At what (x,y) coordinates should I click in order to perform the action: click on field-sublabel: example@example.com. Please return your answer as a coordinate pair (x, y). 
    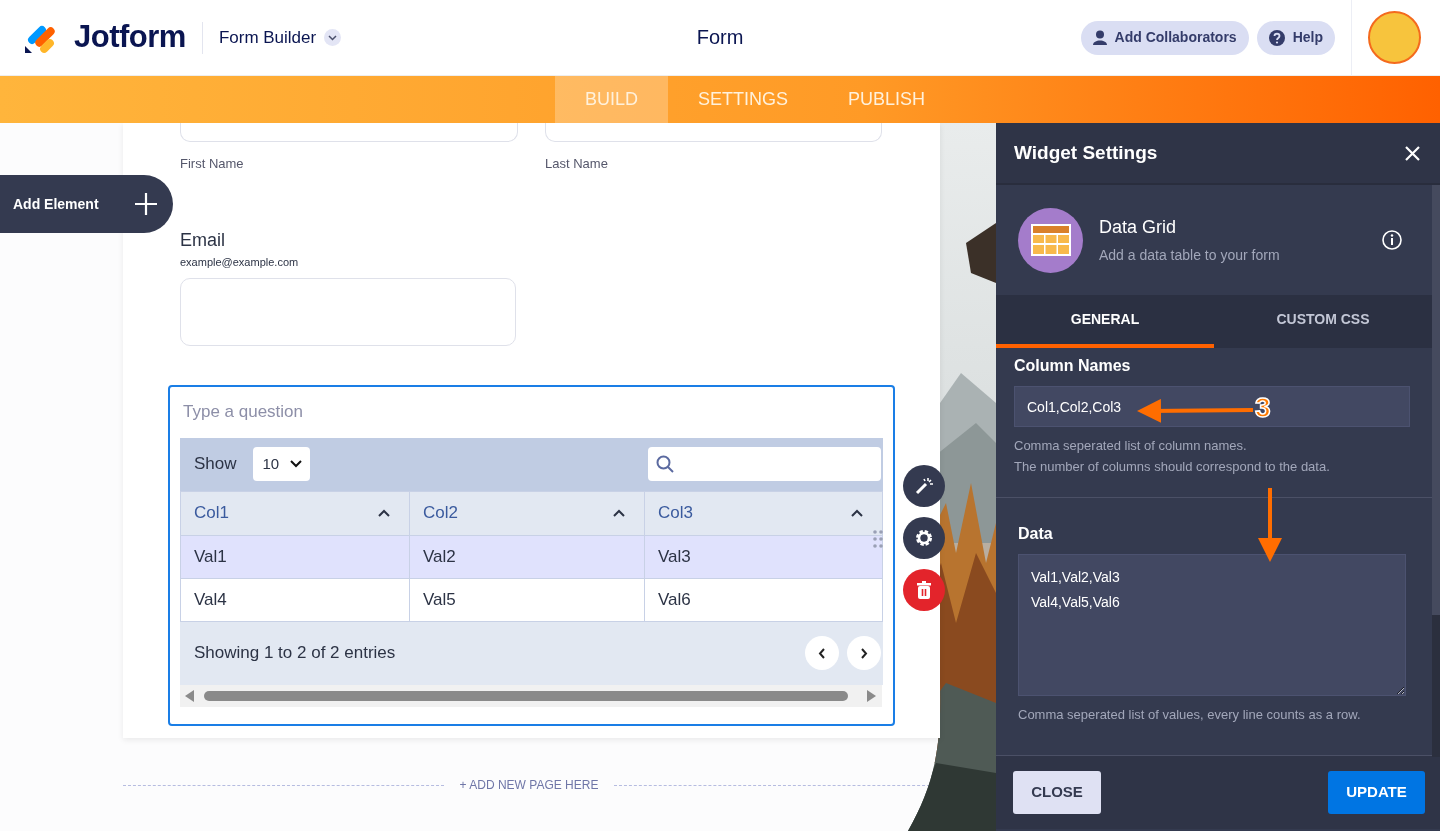
    Looking at the image, I should click on (240, 262).